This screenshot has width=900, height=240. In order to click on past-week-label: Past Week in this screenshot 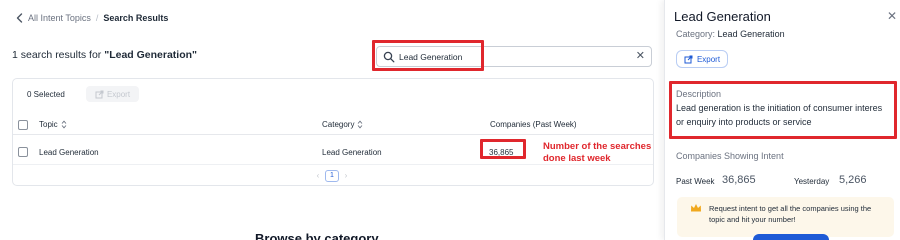, I will do `click(695, 181)`.